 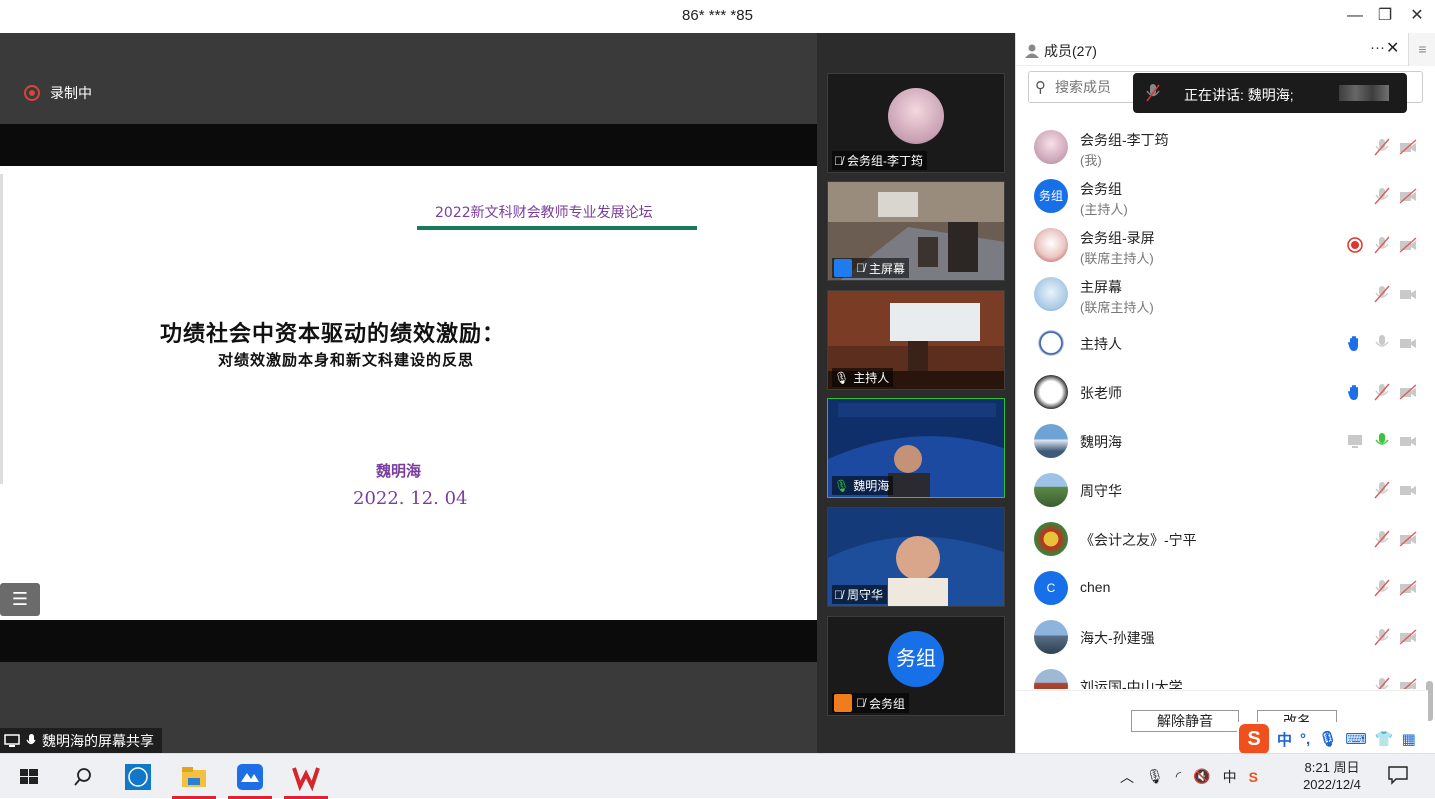 What do you see at coordinates (1355, 245) in the screenshot?
I see `record-icon` at bounding box center [1355, 245].